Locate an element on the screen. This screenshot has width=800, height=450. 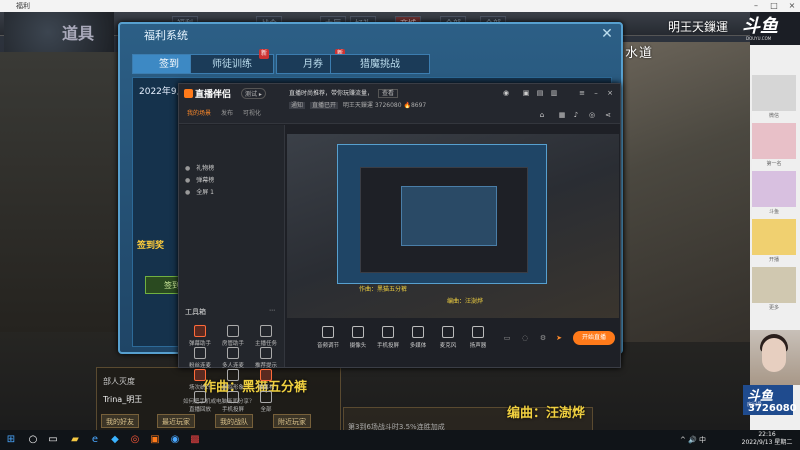
chrome-icon: ◎ is located at coordinates (135, 440).